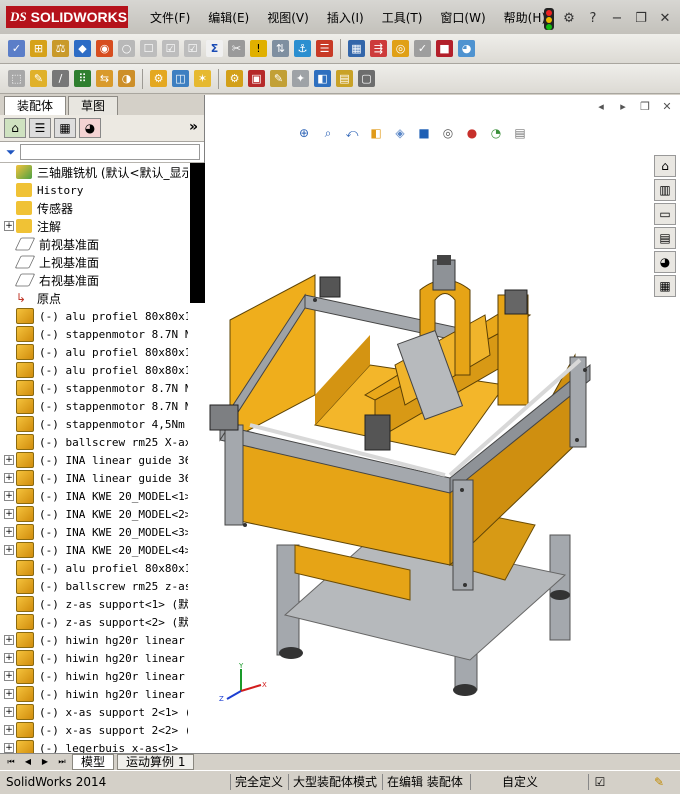  Describe the element at coordinates (94, 478) in the screenshot. I see `tree-item: + (-) INA linear guide 360mm_` at that location.